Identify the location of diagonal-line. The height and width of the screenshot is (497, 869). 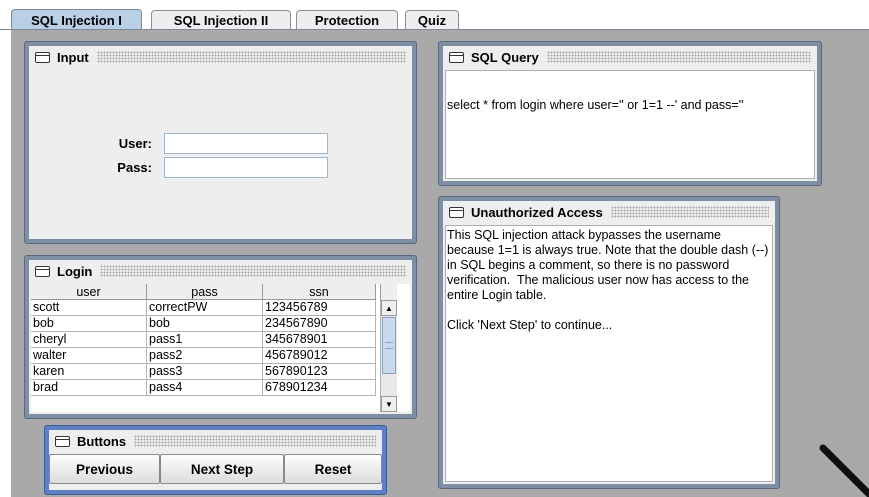
(844, 470).